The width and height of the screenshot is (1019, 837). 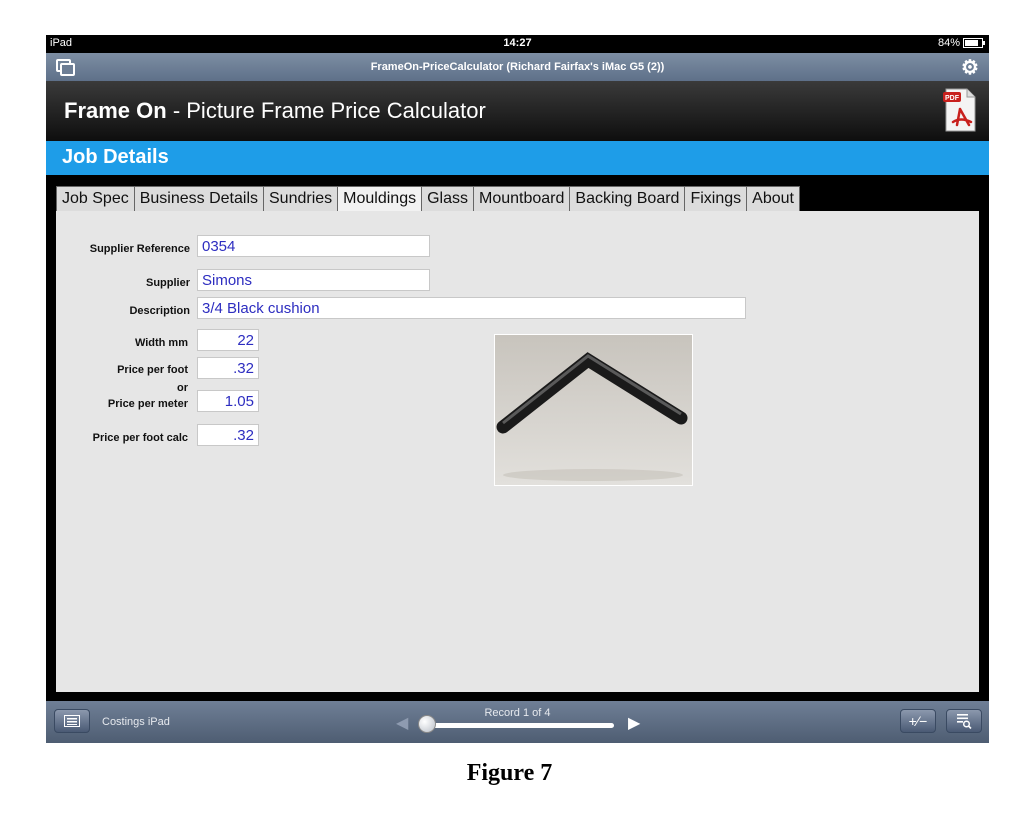 What do you see at coordinates (380, 198) in the screenshot?
I see `tab-mouldings: Mouldings` at bounding box center [380, 198].